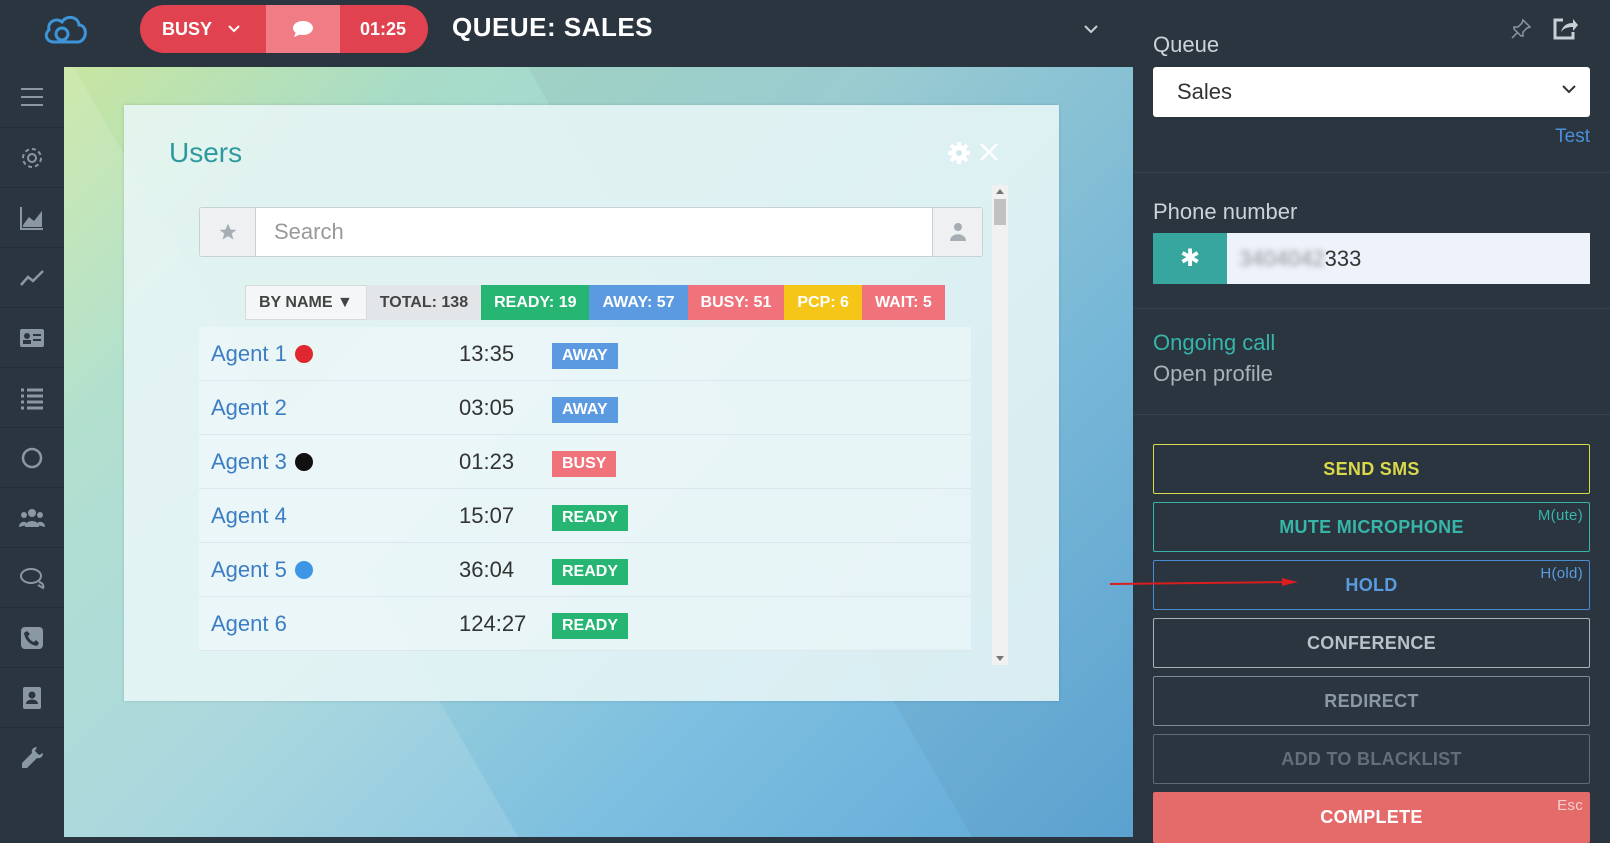 The width and height of the screenshot is (1610, 843). Describe the element at coordinates (1000, 191) in the screenshot. I see `scroll-up-arrow` at that location.